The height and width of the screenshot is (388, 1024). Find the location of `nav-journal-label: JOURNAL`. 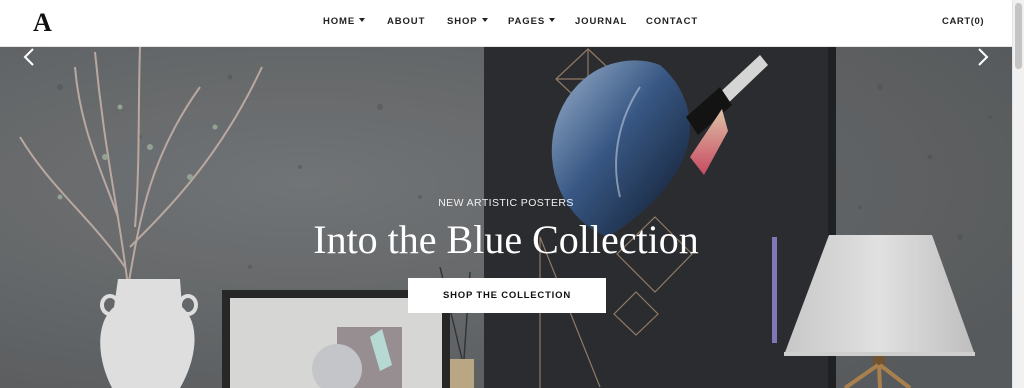

nav-journal-label: JOURNAL is located at coordinates (601, 21).